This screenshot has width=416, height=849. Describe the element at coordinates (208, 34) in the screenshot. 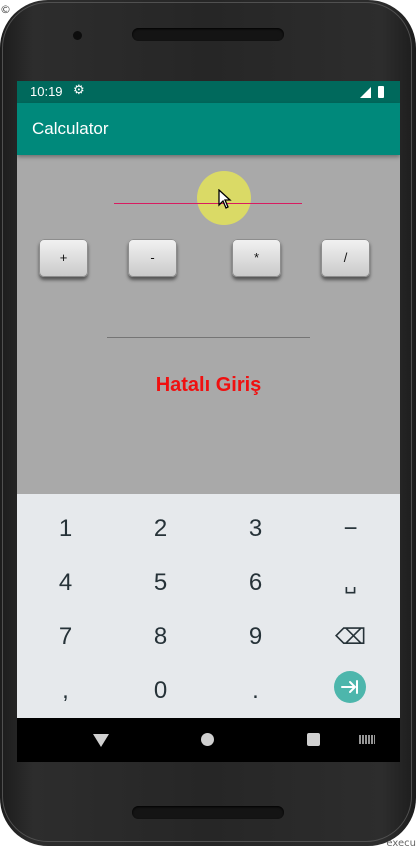

I see `top-speaker` at that location.